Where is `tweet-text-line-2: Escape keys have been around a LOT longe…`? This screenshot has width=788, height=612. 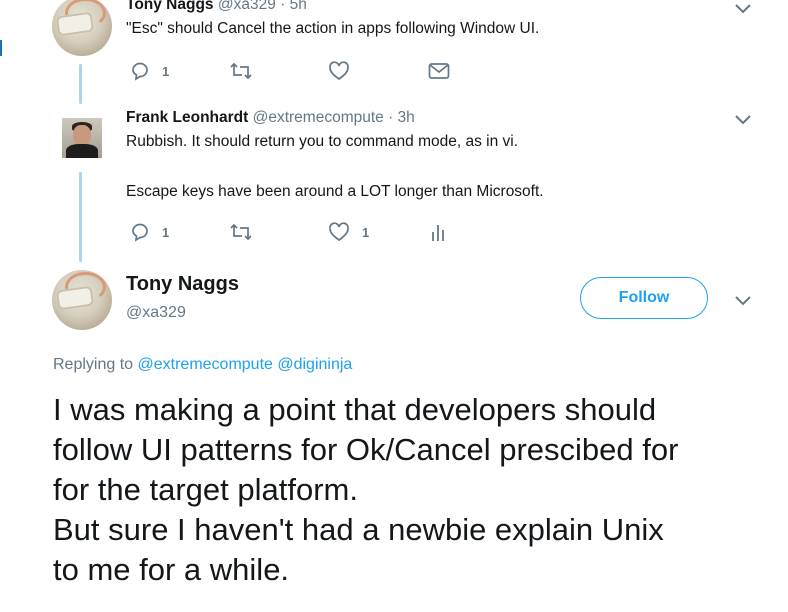
tweet-text-line-2: Escape keys have been around a LOT longe… is located at coordinates (335, 191).